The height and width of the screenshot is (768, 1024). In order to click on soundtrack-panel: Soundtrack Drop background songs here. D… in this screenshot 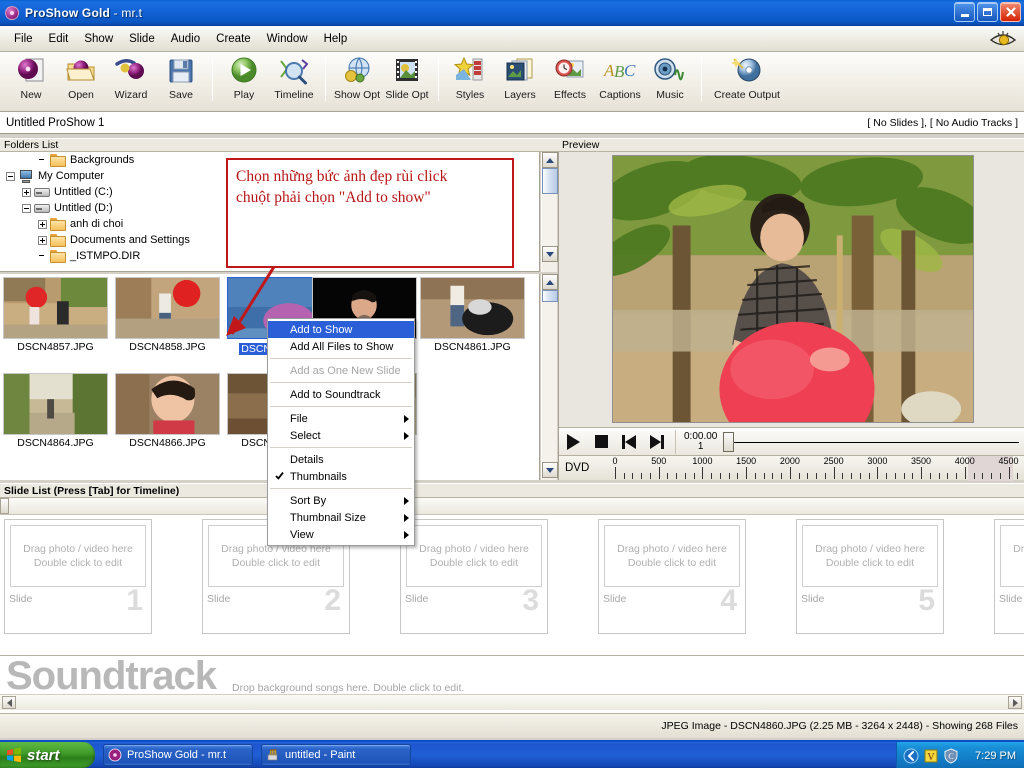, I will do `click(512, 683)`.